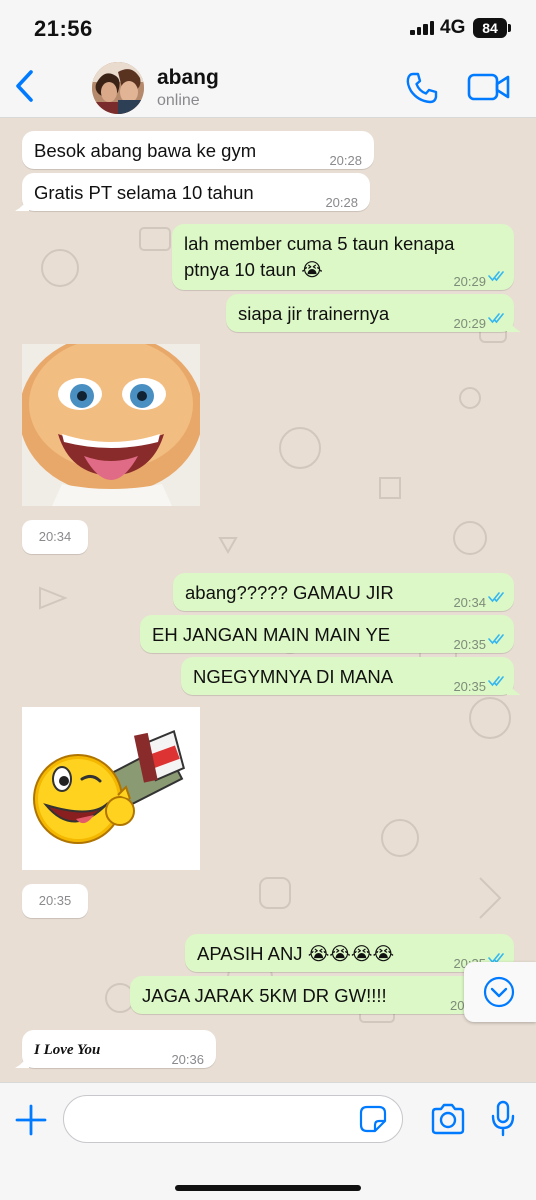  Describe the element at coordinates (503, 1119) in the screenshot. I see `microphone-icon` at that location.